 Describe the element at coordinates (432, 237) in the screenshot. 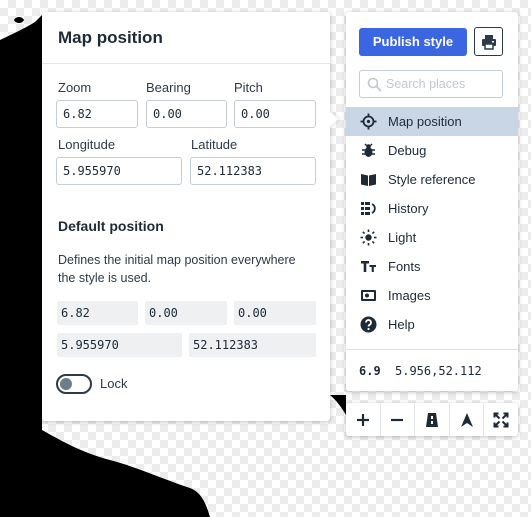

I see `nav-item-light: Light` at that location.